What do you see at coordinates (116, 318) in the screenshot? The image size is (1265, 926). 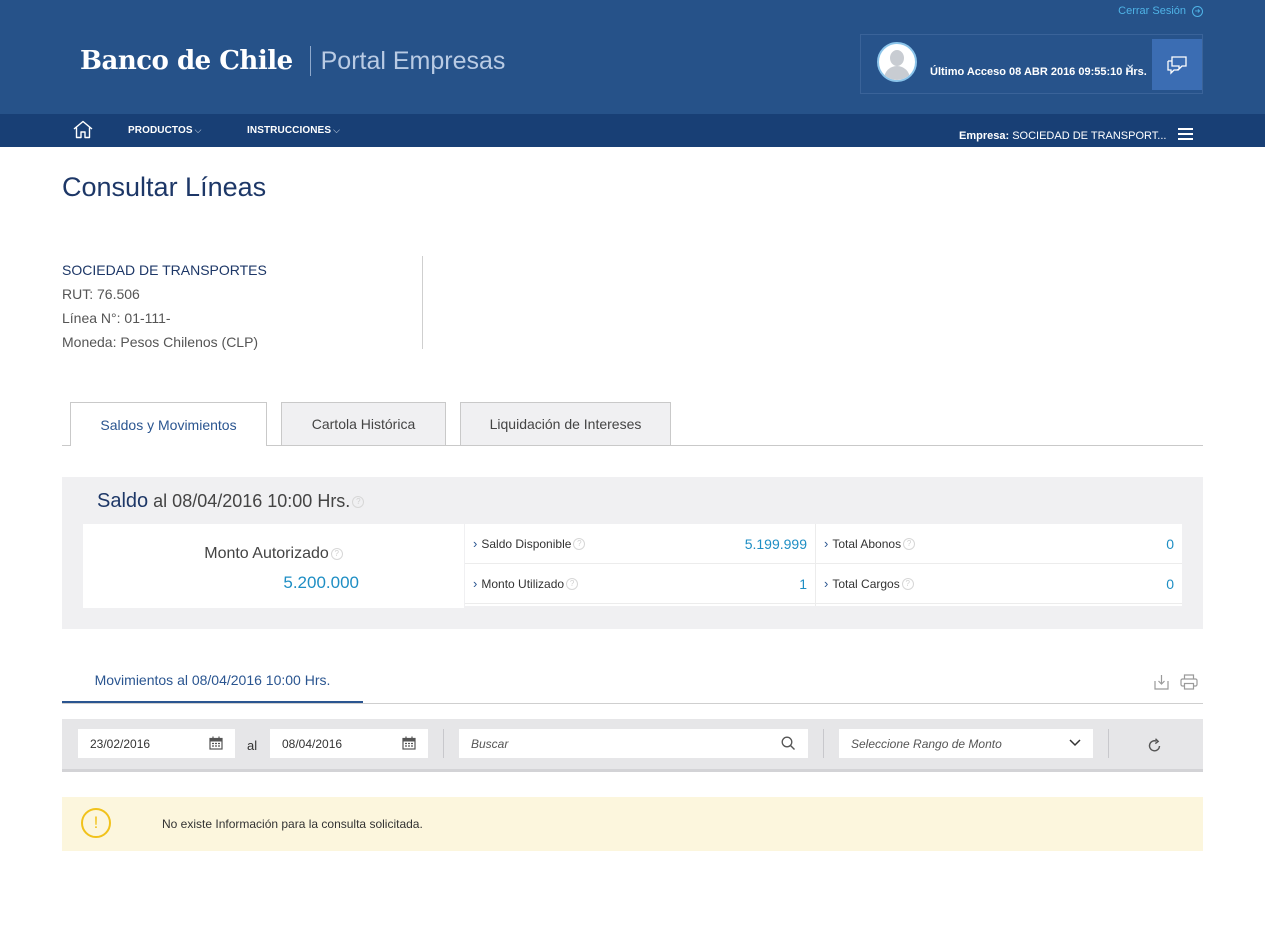 I see `linea-text: Línea N°: 01-111-` at bounding box center [116, 318].